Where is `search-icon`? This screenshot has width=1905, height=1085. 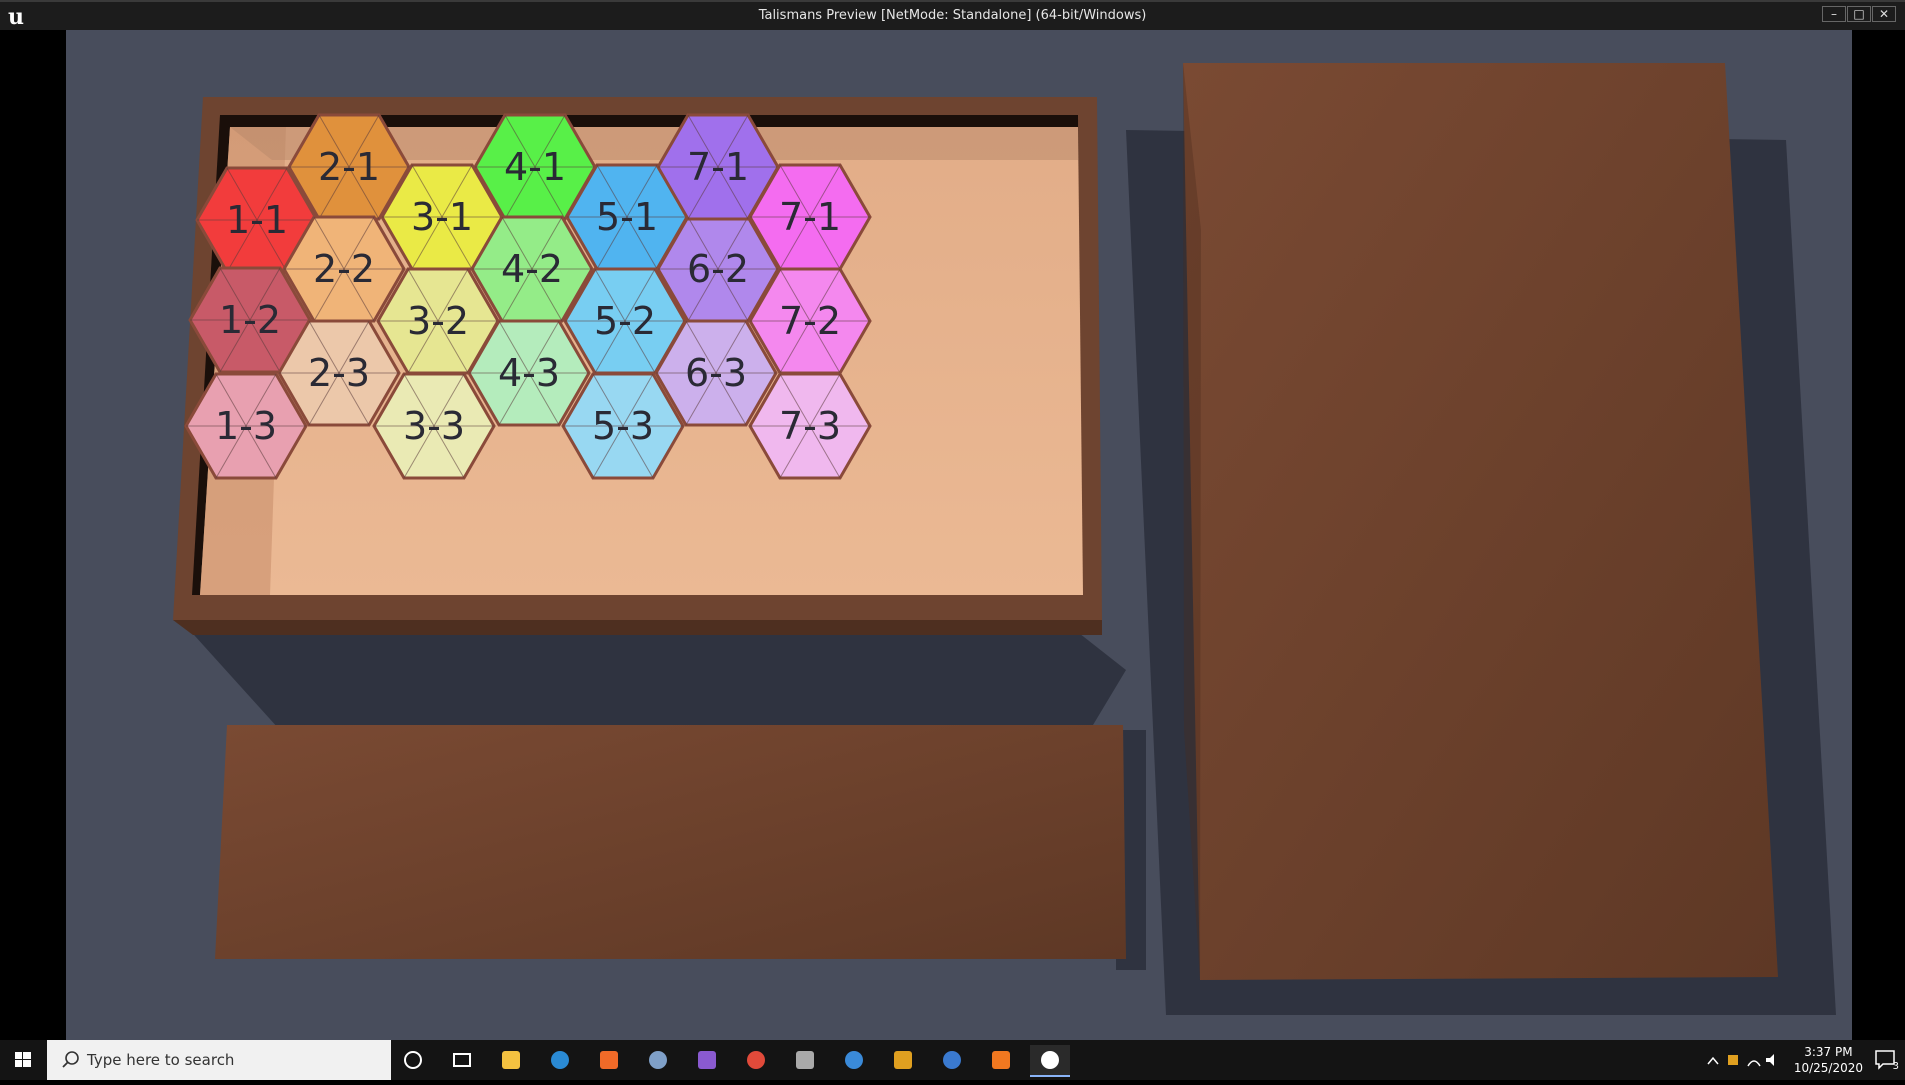
search-icon is located at coordinates (70, 1059).